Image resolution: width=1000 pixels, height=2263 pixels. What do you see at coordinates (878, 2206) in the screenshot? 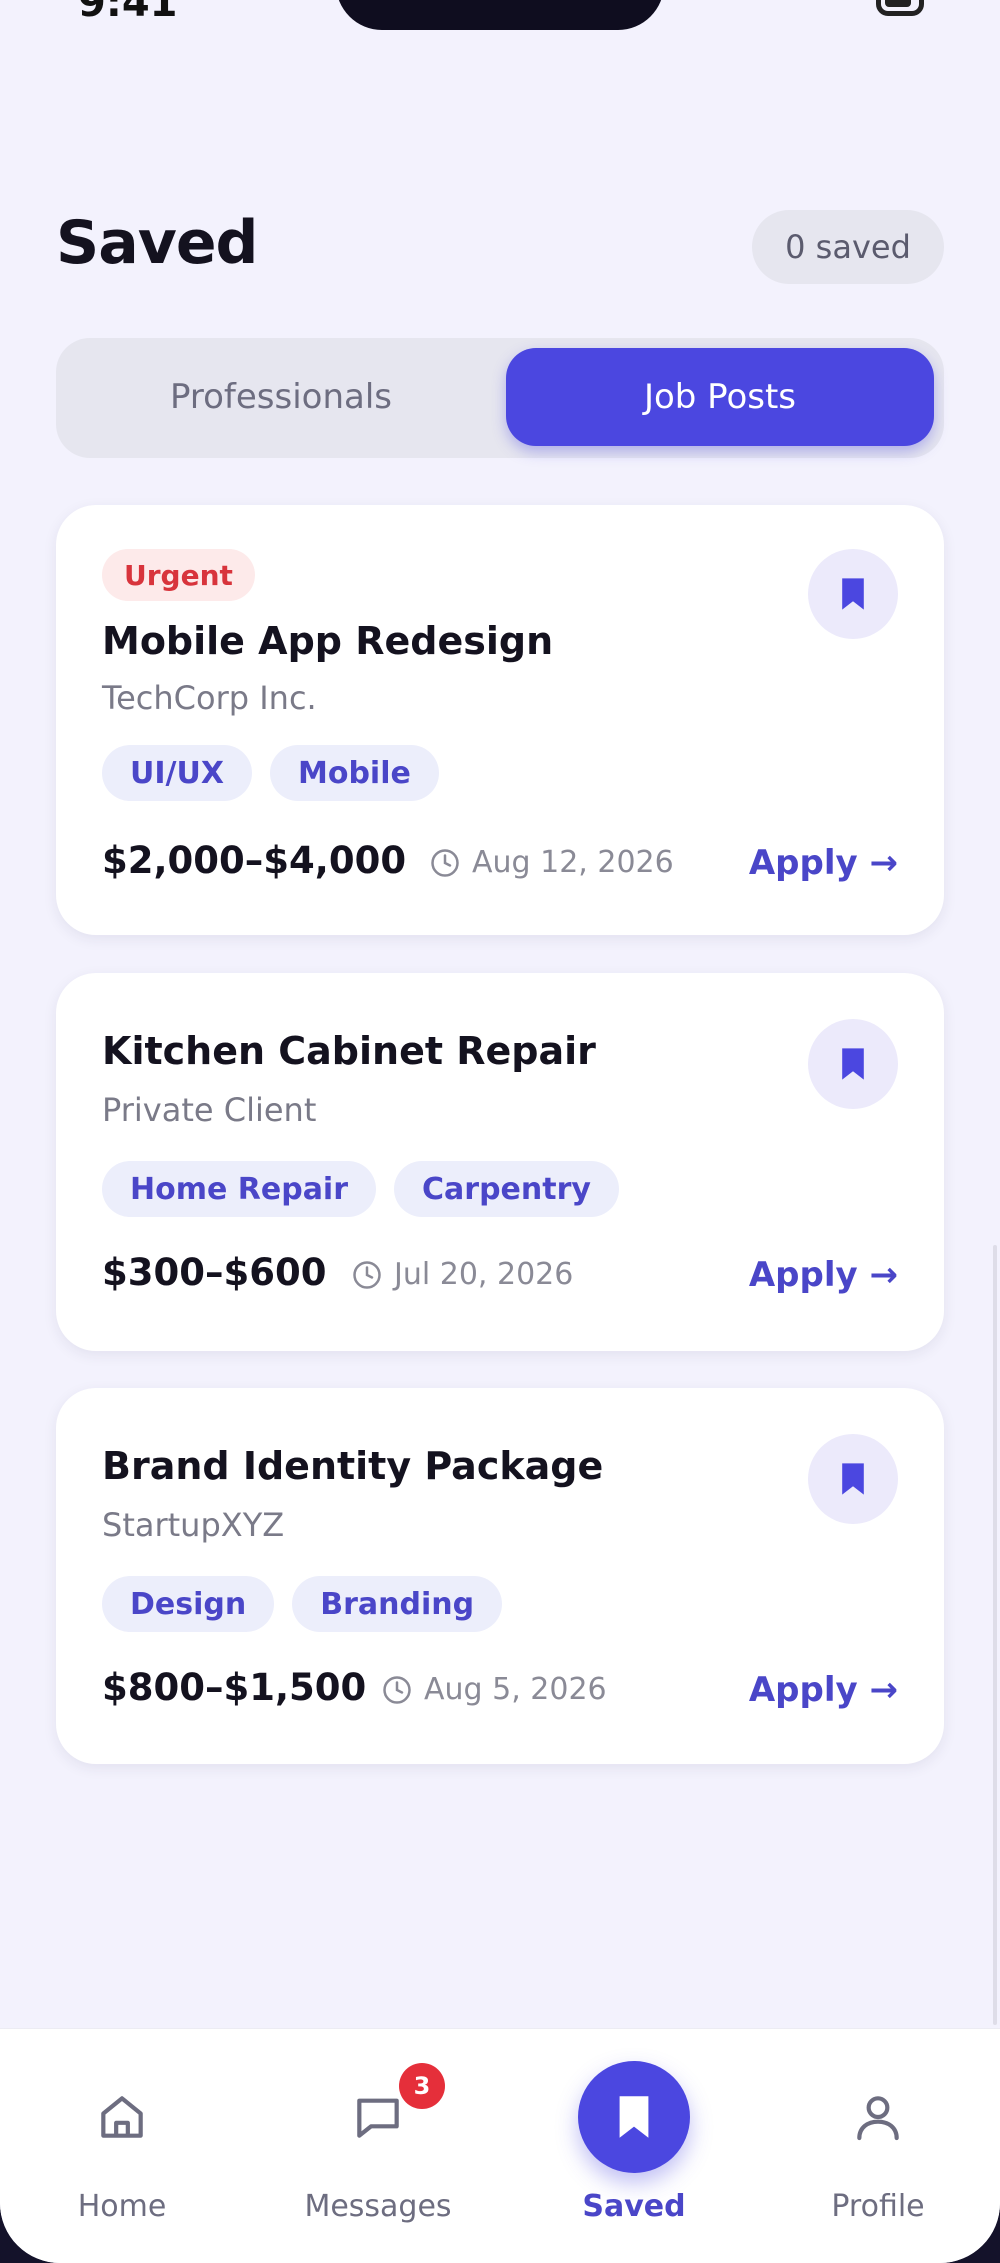
I see `tab-profile-label: Profile` at bounding box center [878, 2206].